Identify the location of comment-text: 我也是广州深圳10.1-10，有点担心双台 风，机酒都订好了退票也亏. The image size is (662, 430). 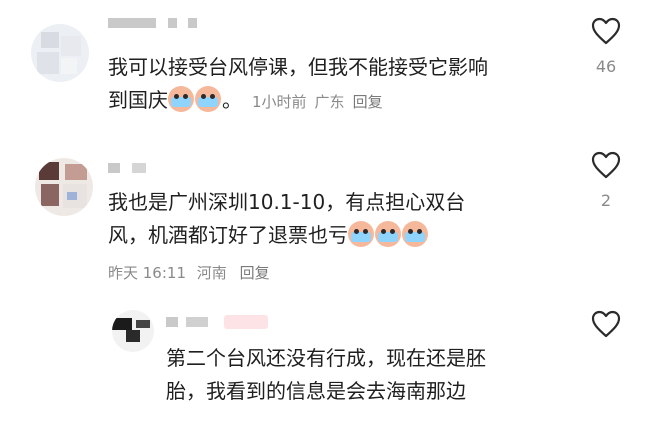
(343, 219).